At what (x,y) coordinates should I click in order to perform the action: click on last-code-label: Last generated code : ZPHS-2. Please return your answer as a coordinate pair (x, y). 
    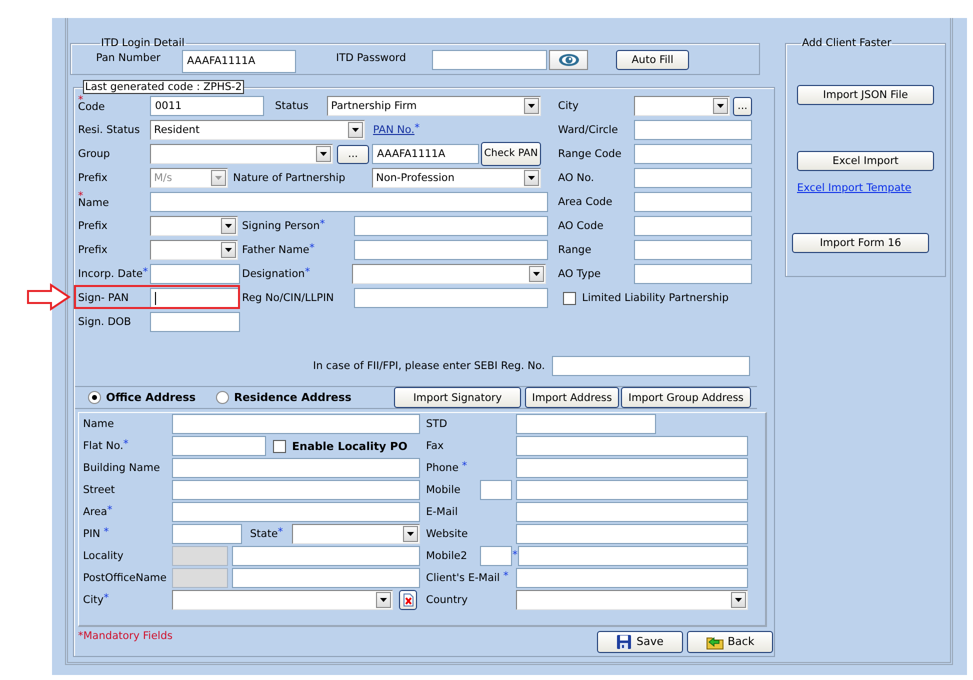
    Looking at the image, I should click on (163, 87).